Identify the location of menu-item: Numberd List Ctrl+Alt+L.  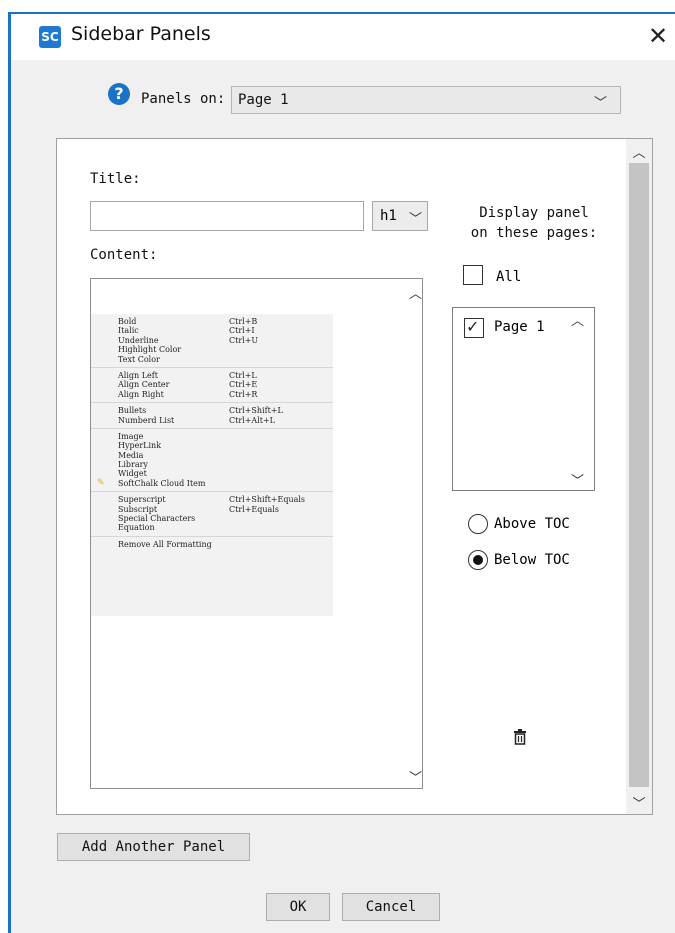
(212, 420).